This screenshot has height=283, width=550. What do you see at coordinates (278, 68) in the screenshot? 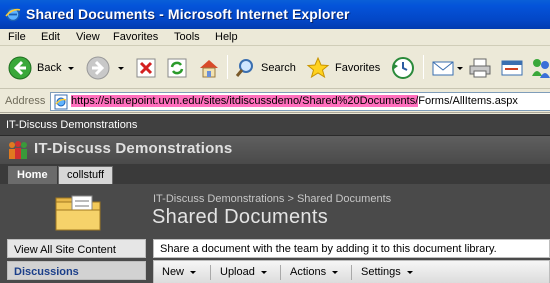
I see `search-label: Search` at bounding box center [278, 68].